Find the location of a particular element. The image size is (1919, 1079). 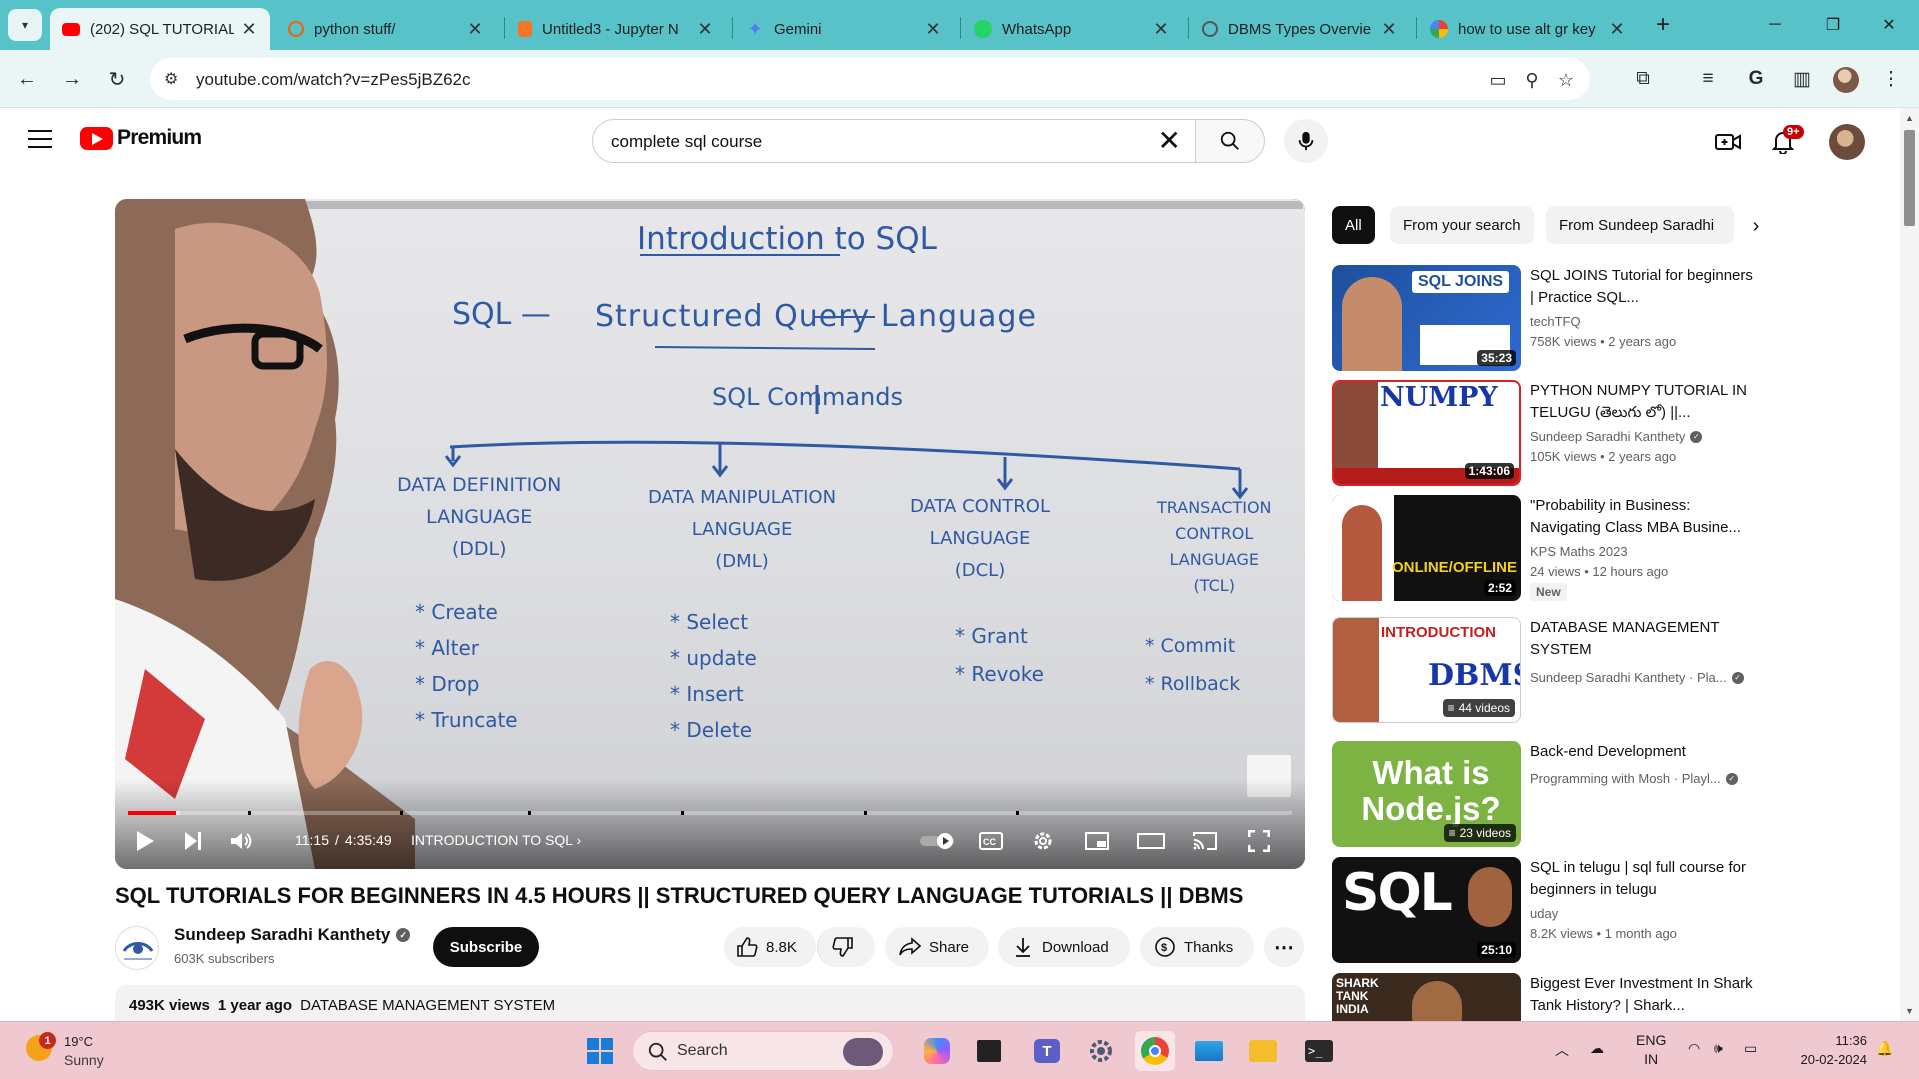

chip-all: All is located at coordinates (1353, 225).